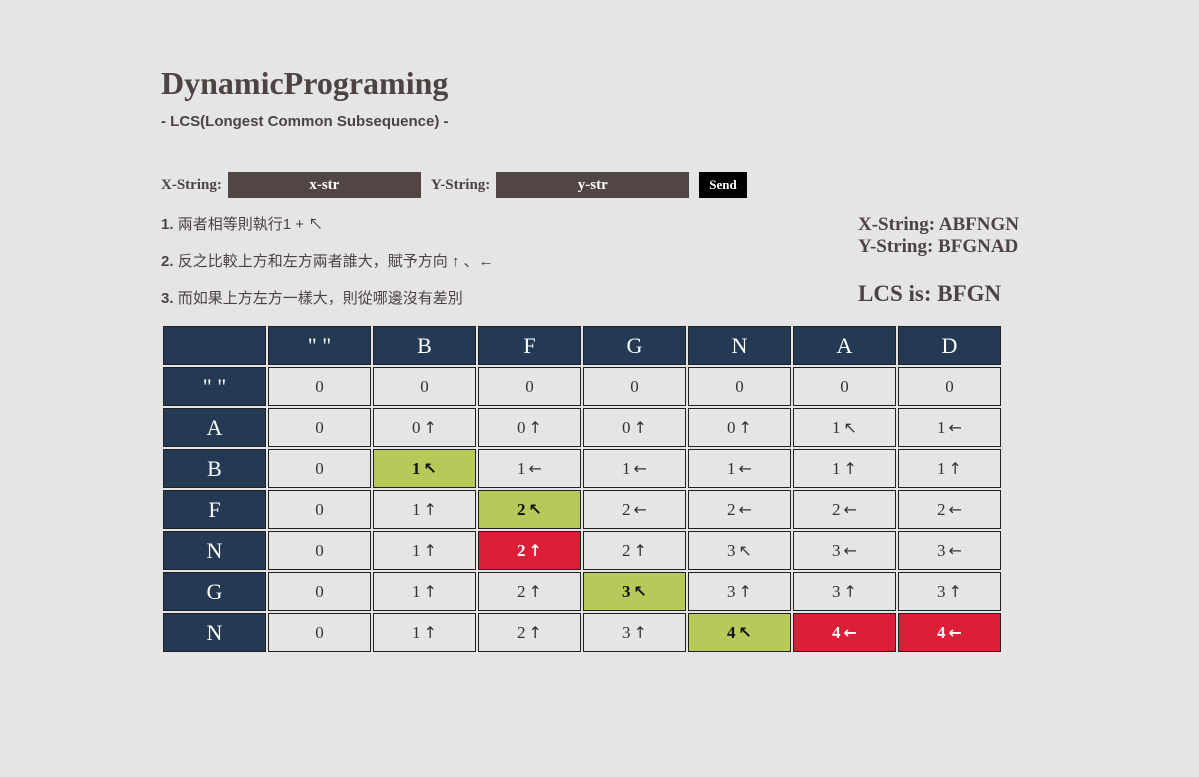 The image size is (1199, 777). Describe the element at coordinates (582, 345) in the screenshot. I see `table-header-row: " " B F G N A D` at that location.